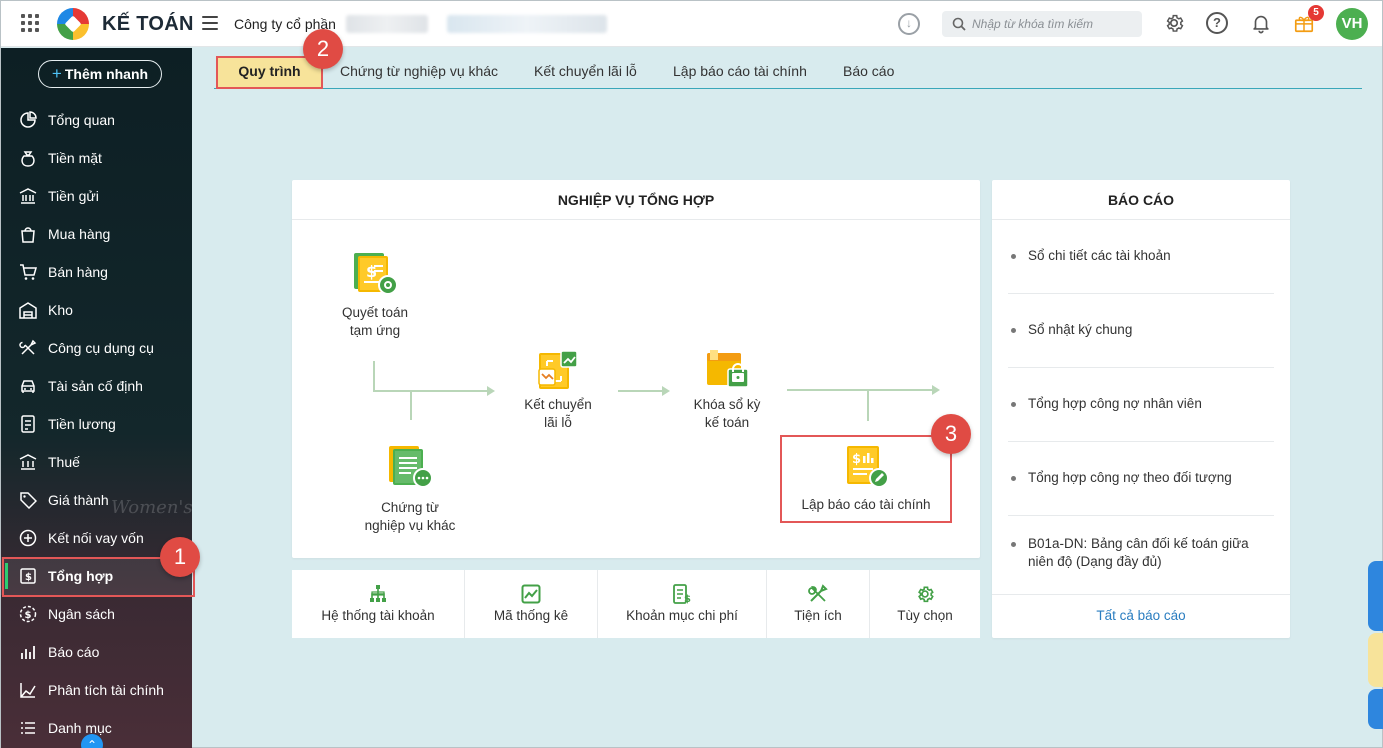 The width and height of the screenshot is (1383, 748). I want to click on tools-icon, so click(28, 348).